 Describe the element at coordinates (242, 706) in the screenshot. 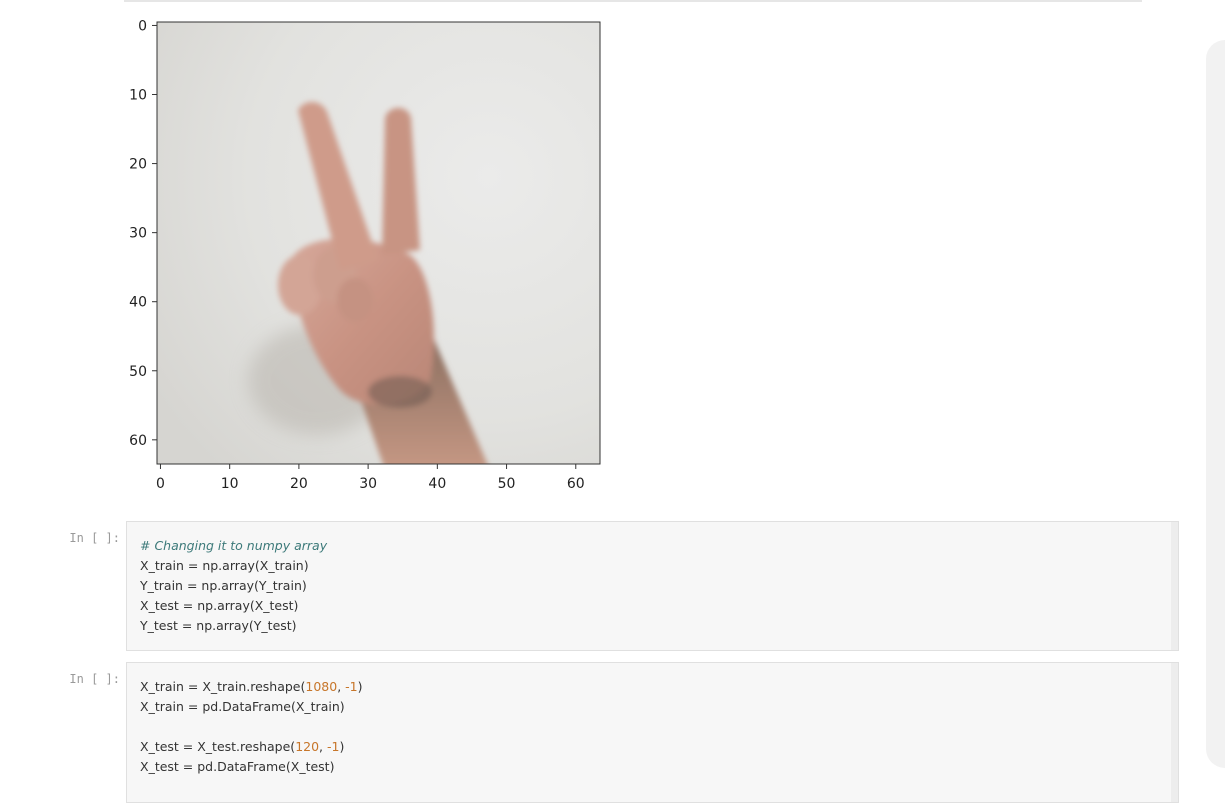

I see `code-text: X_train = pd.DataFrame(X_train)` at that location.